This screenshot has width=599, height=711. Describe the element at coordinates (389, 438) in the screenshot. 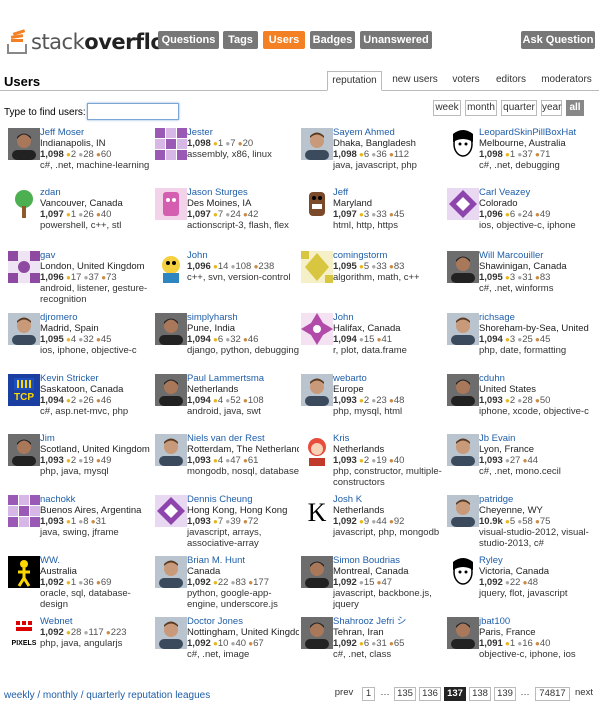

I see `user-name-link: Kris` at that location.